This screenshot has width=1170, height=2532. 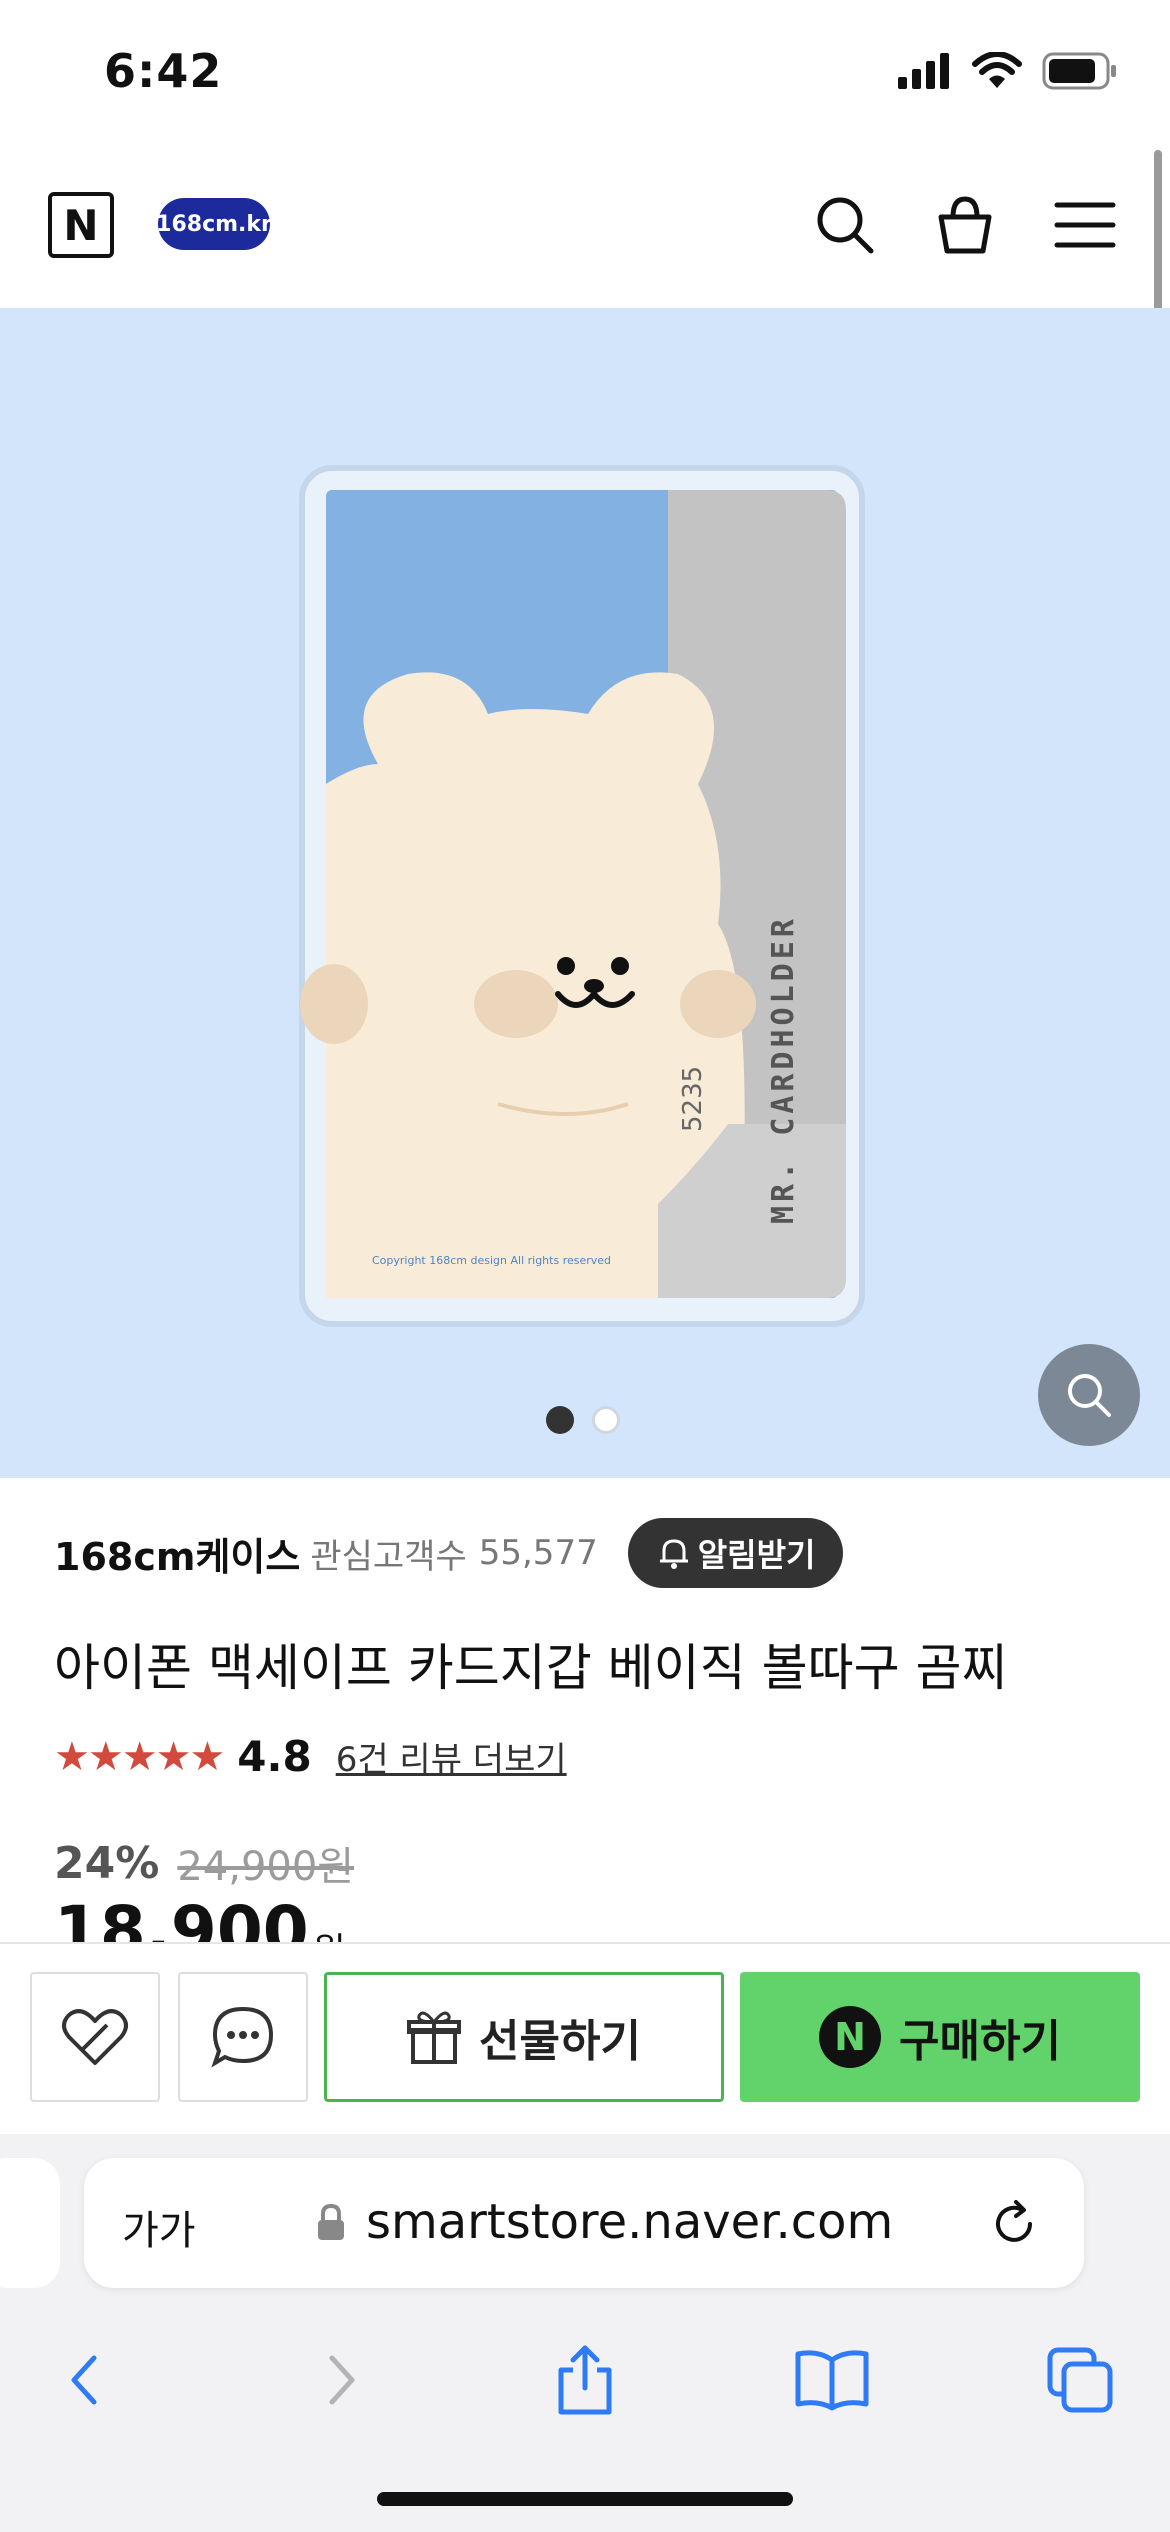 What do you see at coordinates (1079, 71) in the screenshot?
I see `battery-icon` at bounding box center [1079, 71].